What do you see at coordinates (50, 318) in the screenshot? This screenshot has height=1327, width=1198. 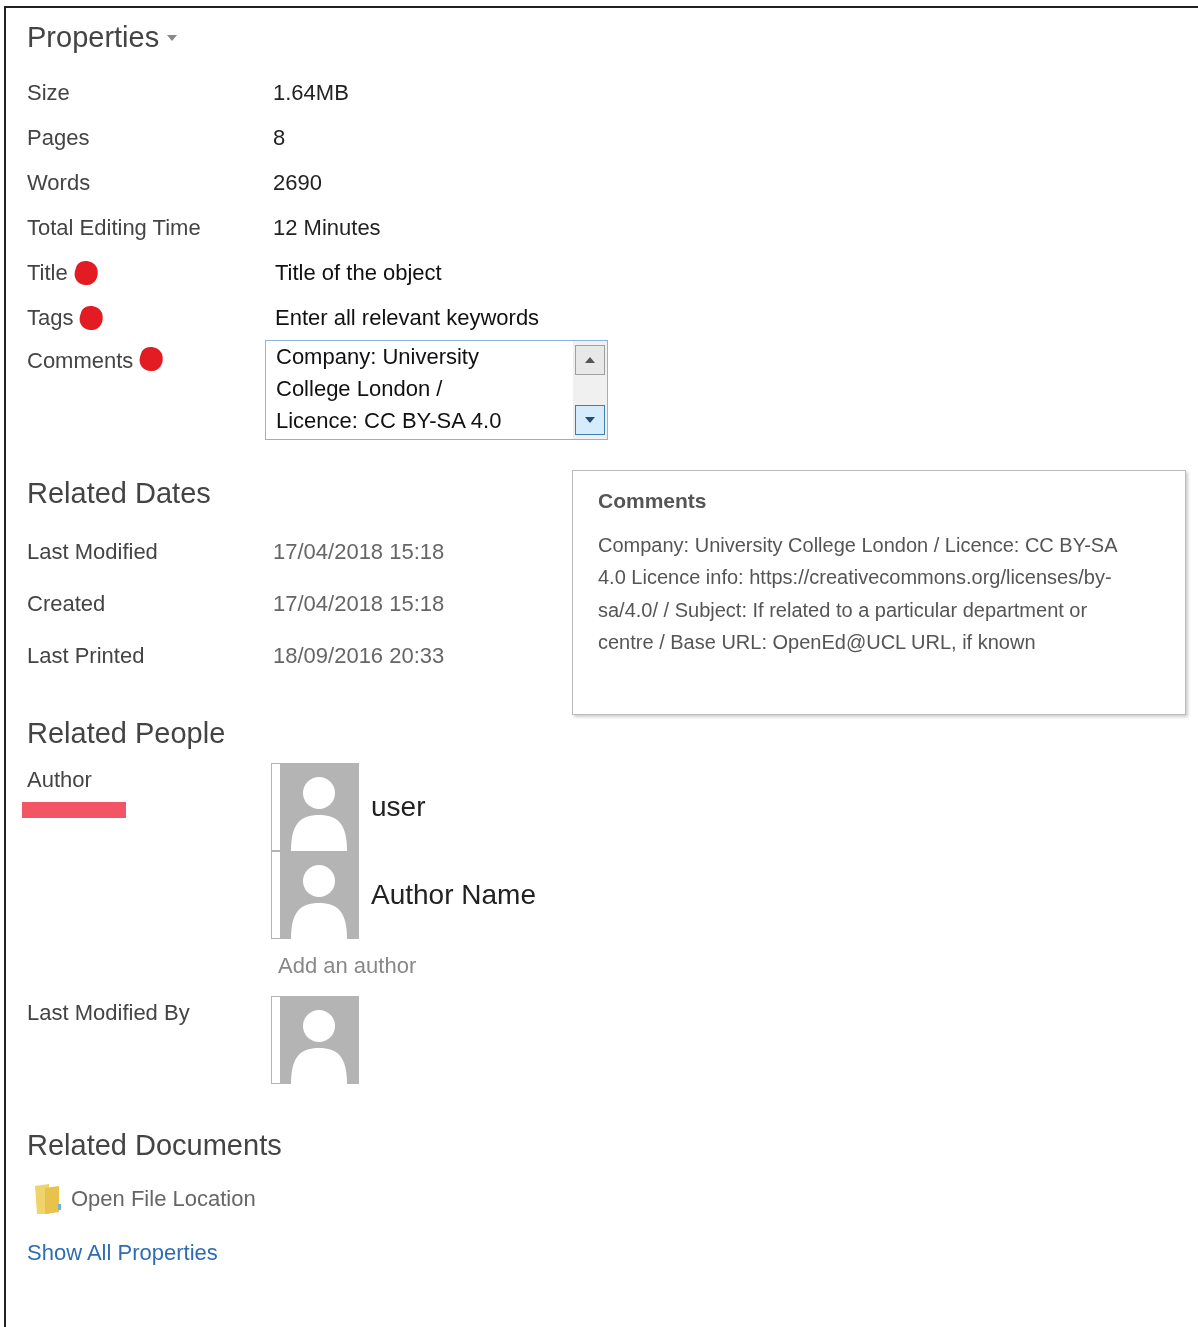 I see `property-label: Tags` at bounding box center [50, 318].